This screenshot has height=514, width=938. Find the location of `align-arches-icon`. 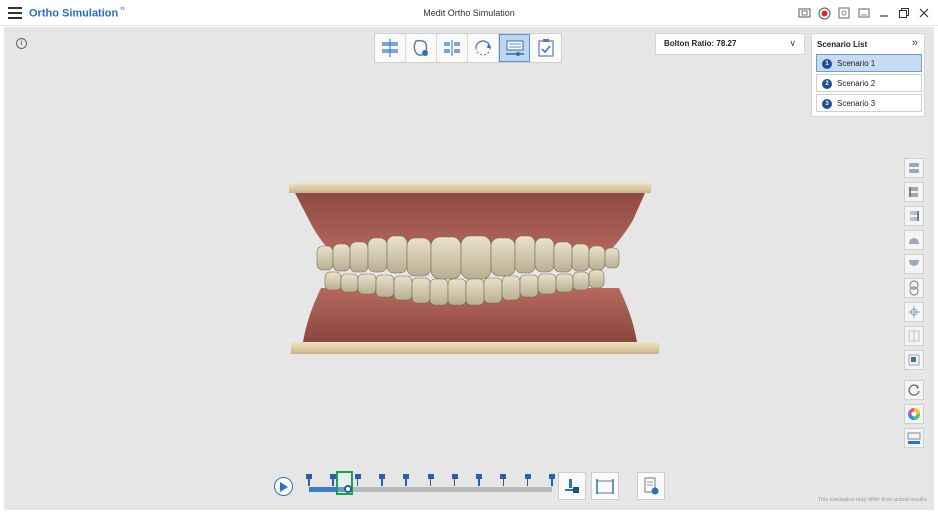

align-arches-icon is located at coordinates (390, 48).